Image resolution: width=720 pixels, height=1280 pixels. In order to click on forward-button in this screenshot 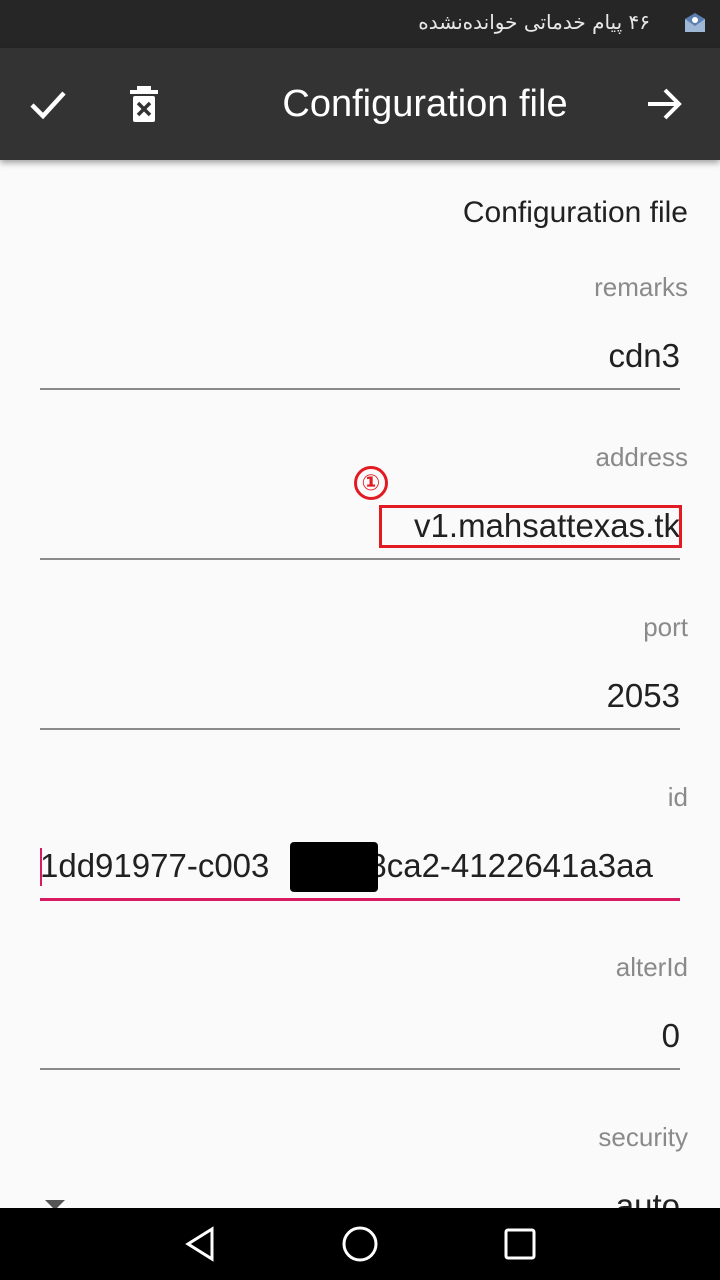, I will do `click(664, 104)`.